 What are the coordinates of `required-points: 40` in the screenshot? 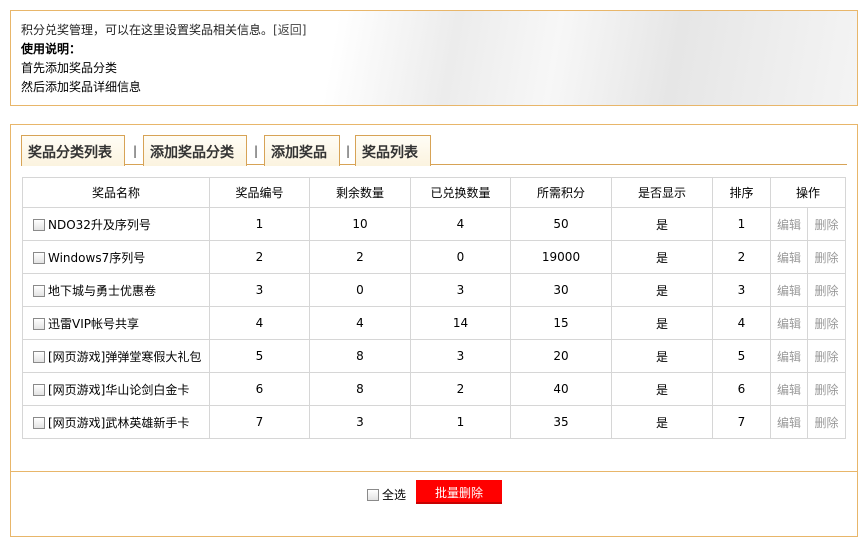 It's located at (561, 389).